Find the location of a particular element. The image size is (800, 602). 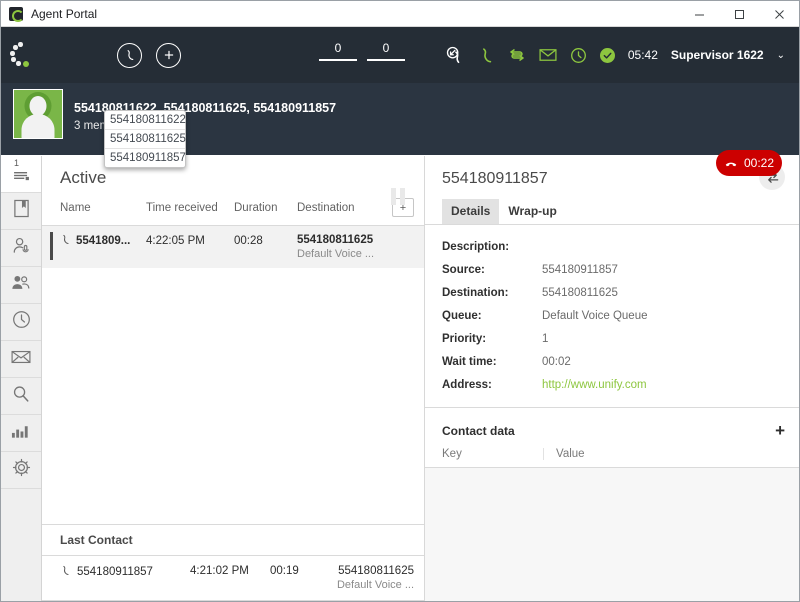

detail-value: Default Voice Queue is located at coordinates (595, 316).